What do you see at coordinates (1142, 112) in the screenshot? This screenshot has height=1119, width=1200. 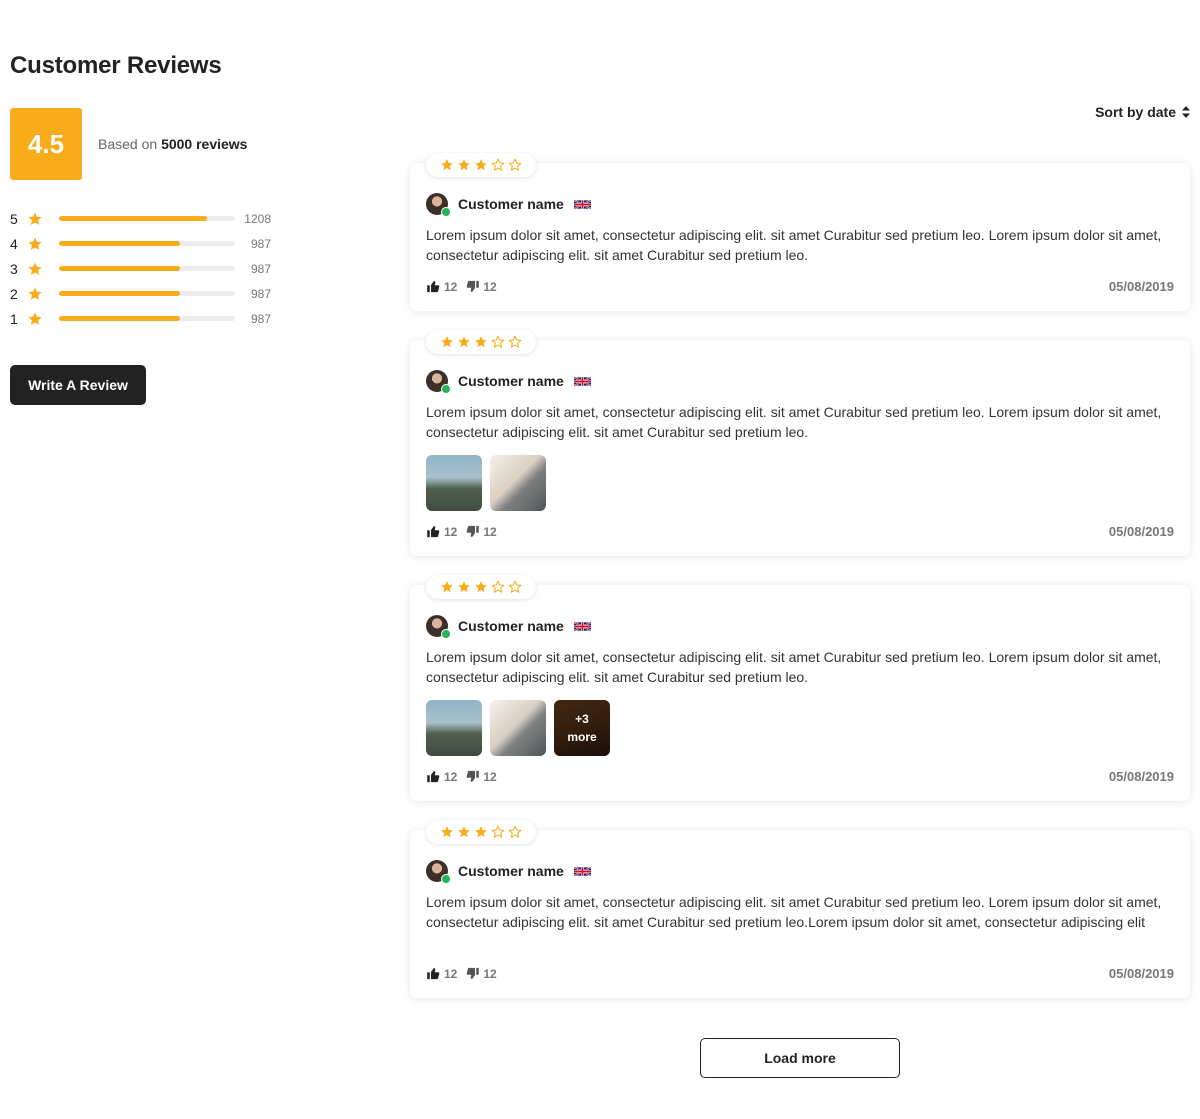 I see `sort-dropdown: Sort by date` at bounding box center [1142, 112].